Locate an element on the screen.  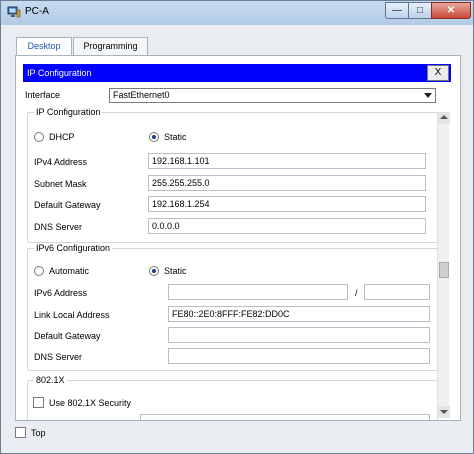
ipv6-automatic-label: Automatic is located at coordinates (69, 271).